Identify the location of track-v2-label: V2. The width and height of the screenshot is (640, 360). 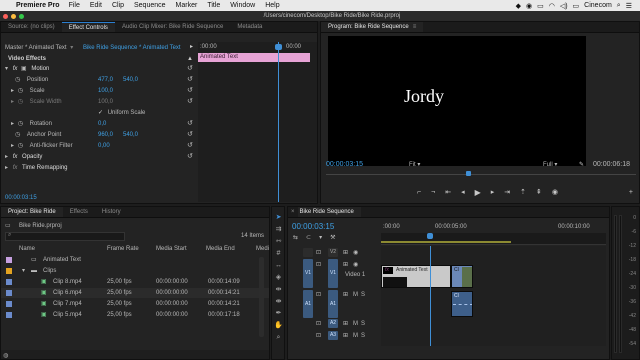
(333, 252).